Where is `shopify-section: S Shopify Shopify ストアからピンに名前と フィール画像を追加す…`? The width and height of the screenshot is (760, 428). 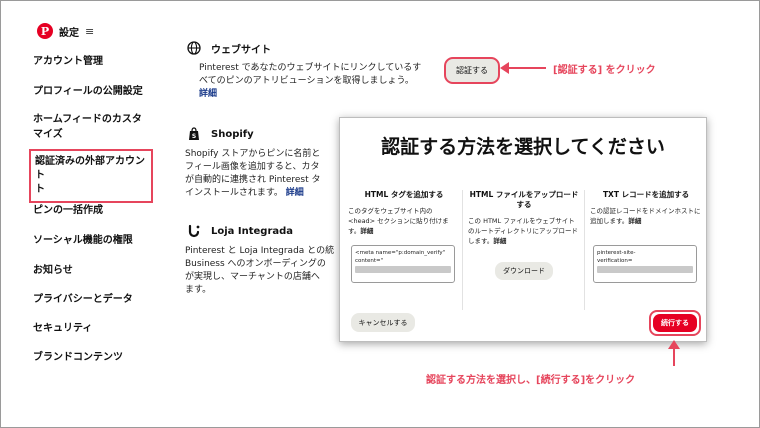 shopify-section: S Shopify Shopify ストアからピンに名前と フィール画像を追加す… is located at coordinates (265, 162).